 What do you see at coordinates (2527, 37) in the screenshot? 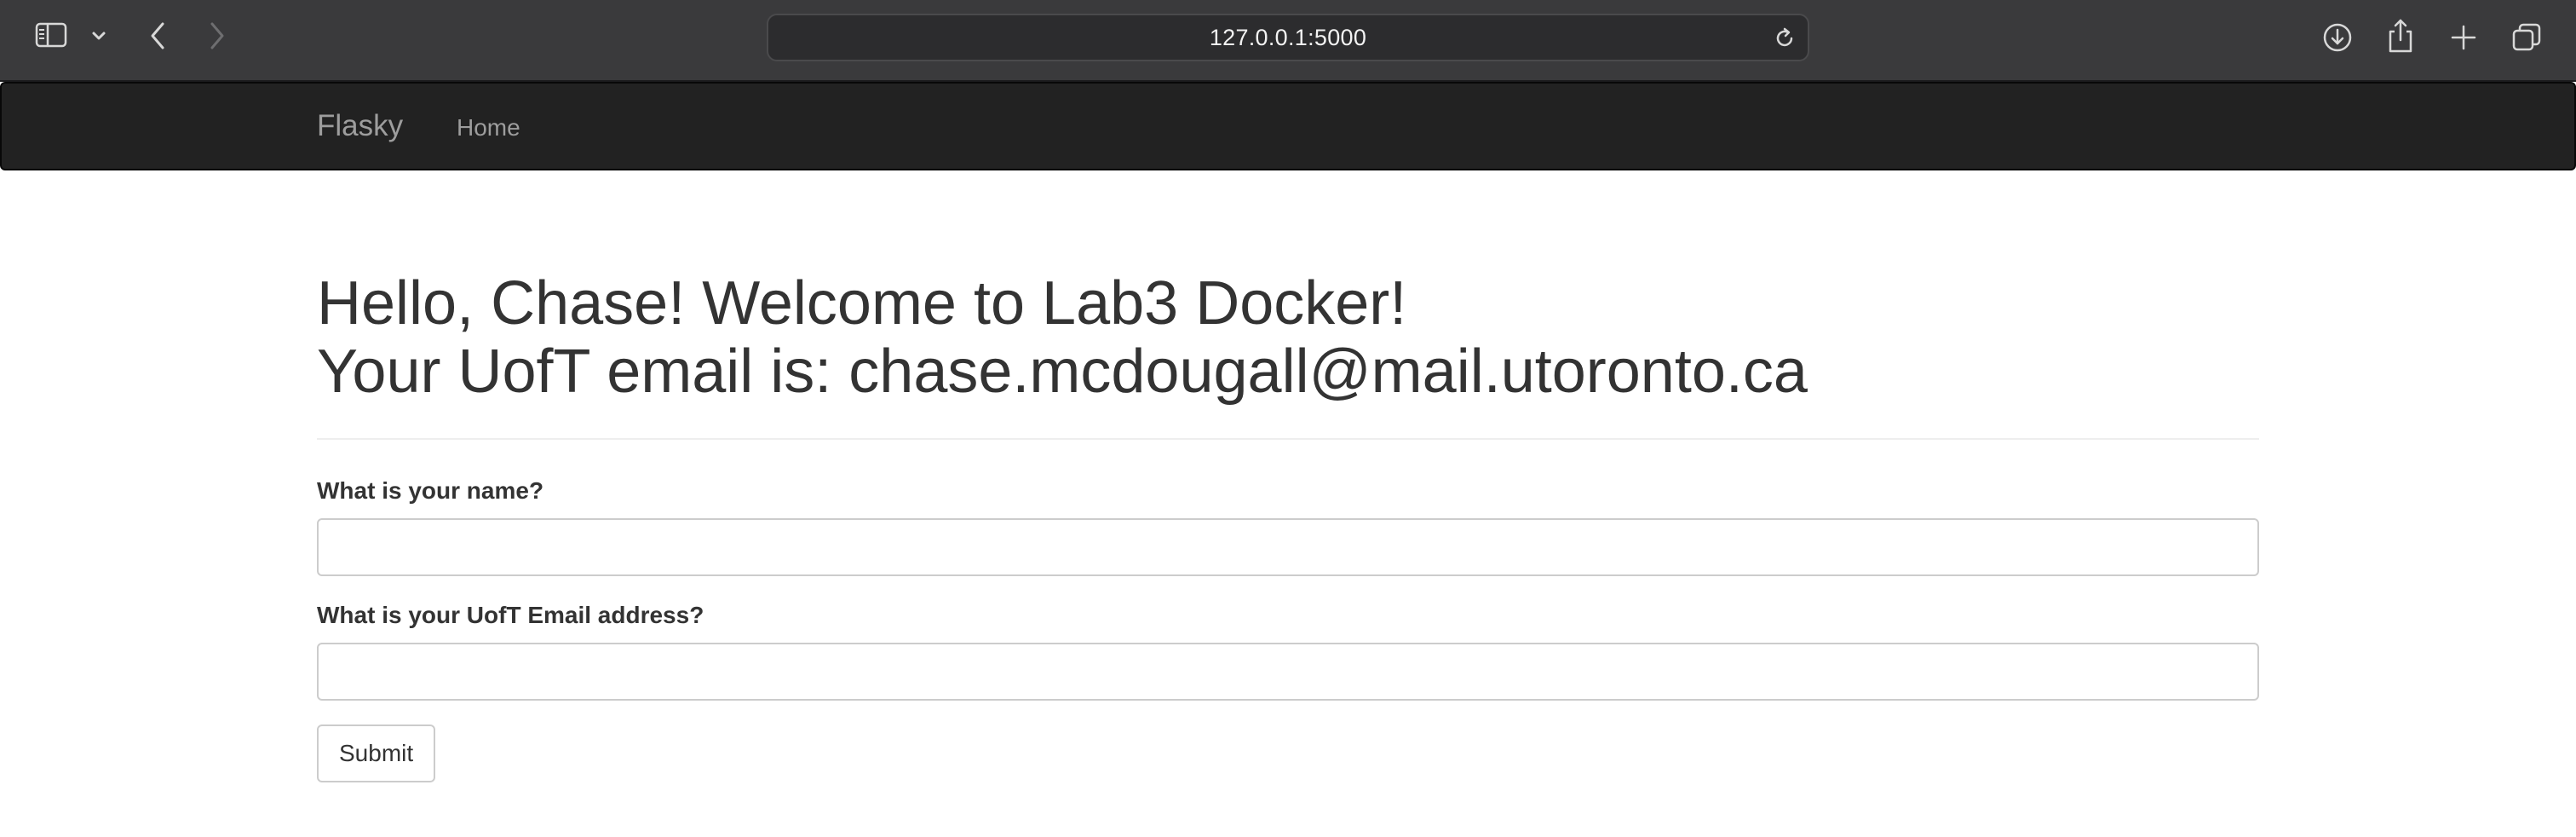
I see `tabs-icon` at bounding box center [2527, 37].